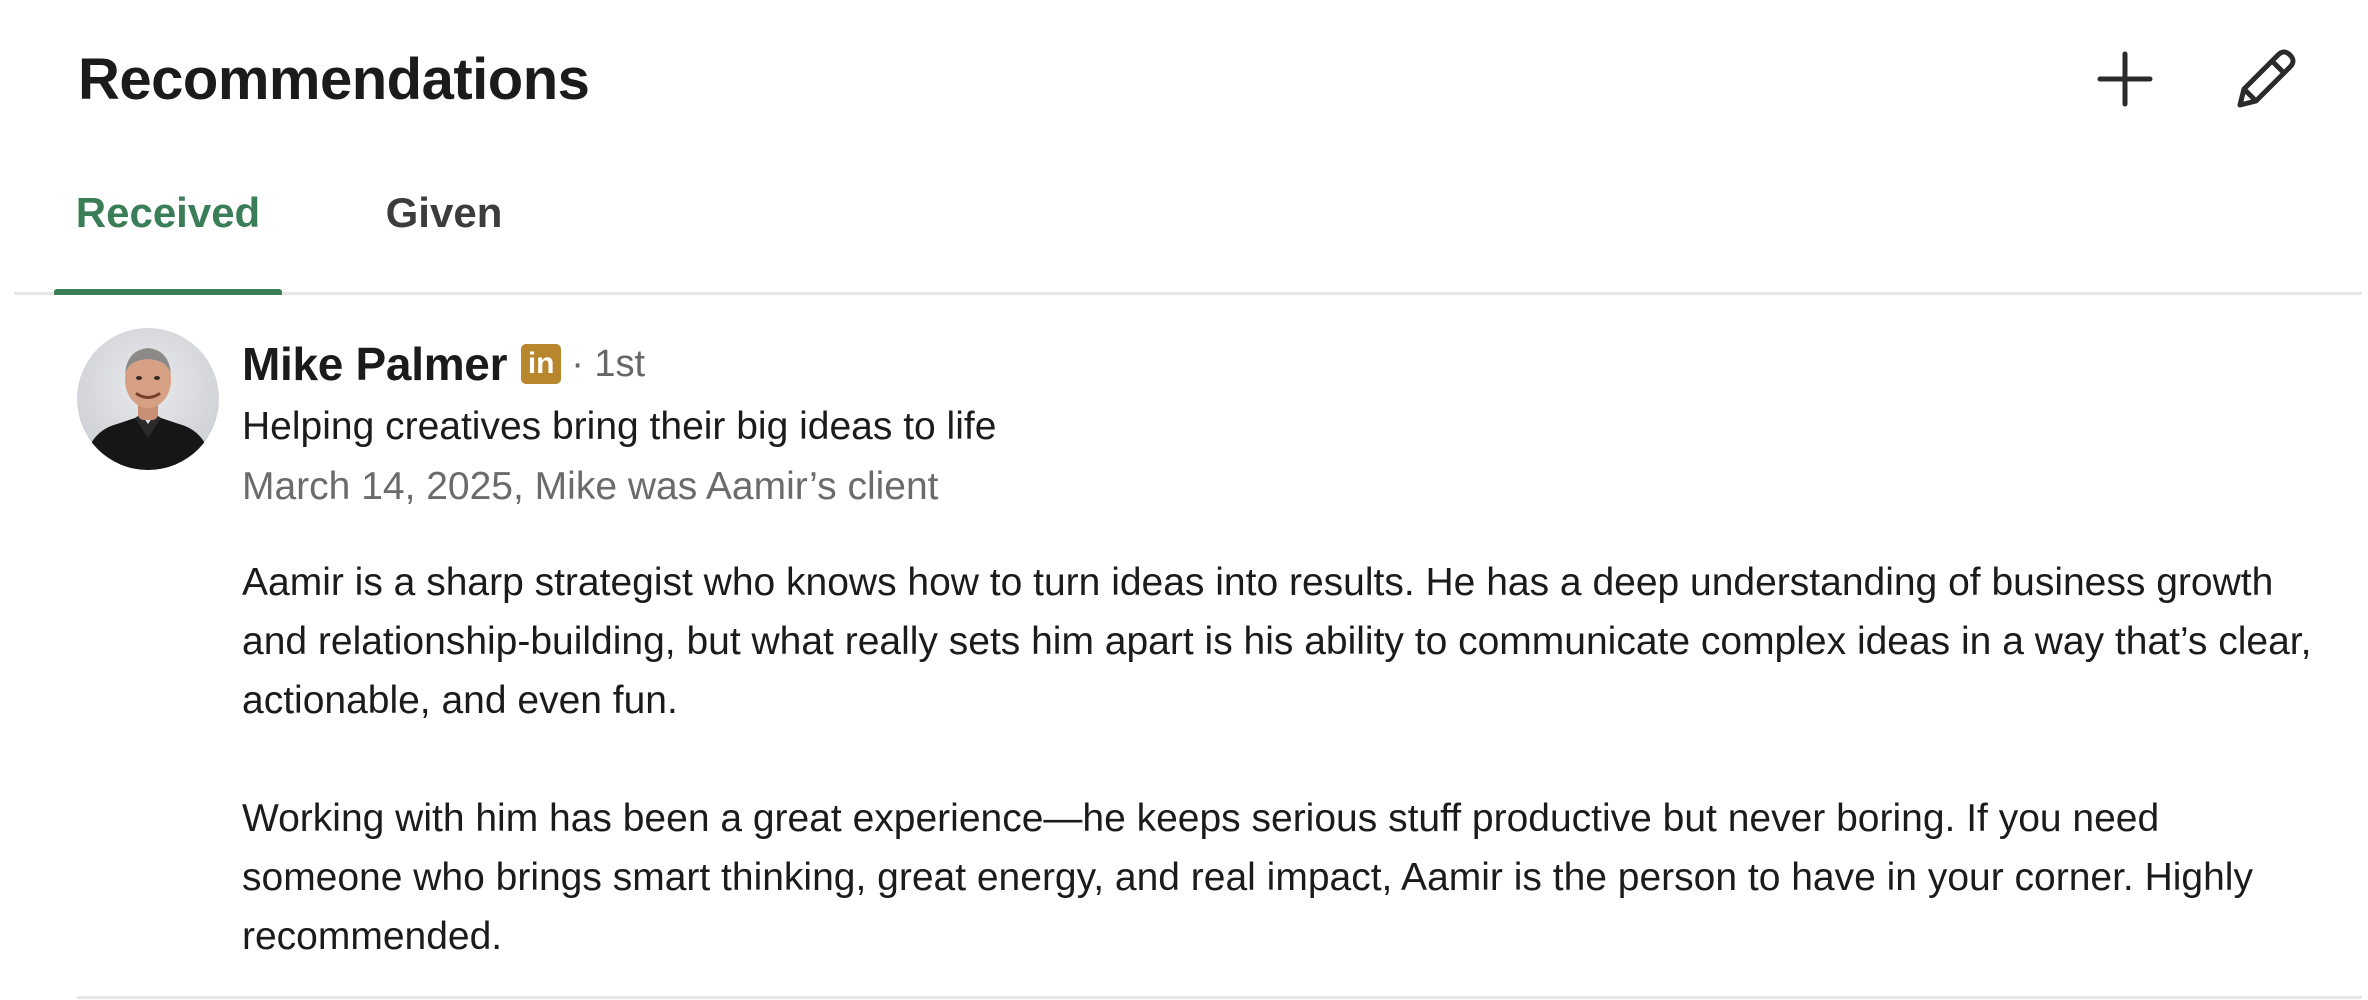  Describe the element at coordinates (1219, 997) in the screenshot. I see `divider` at that location.